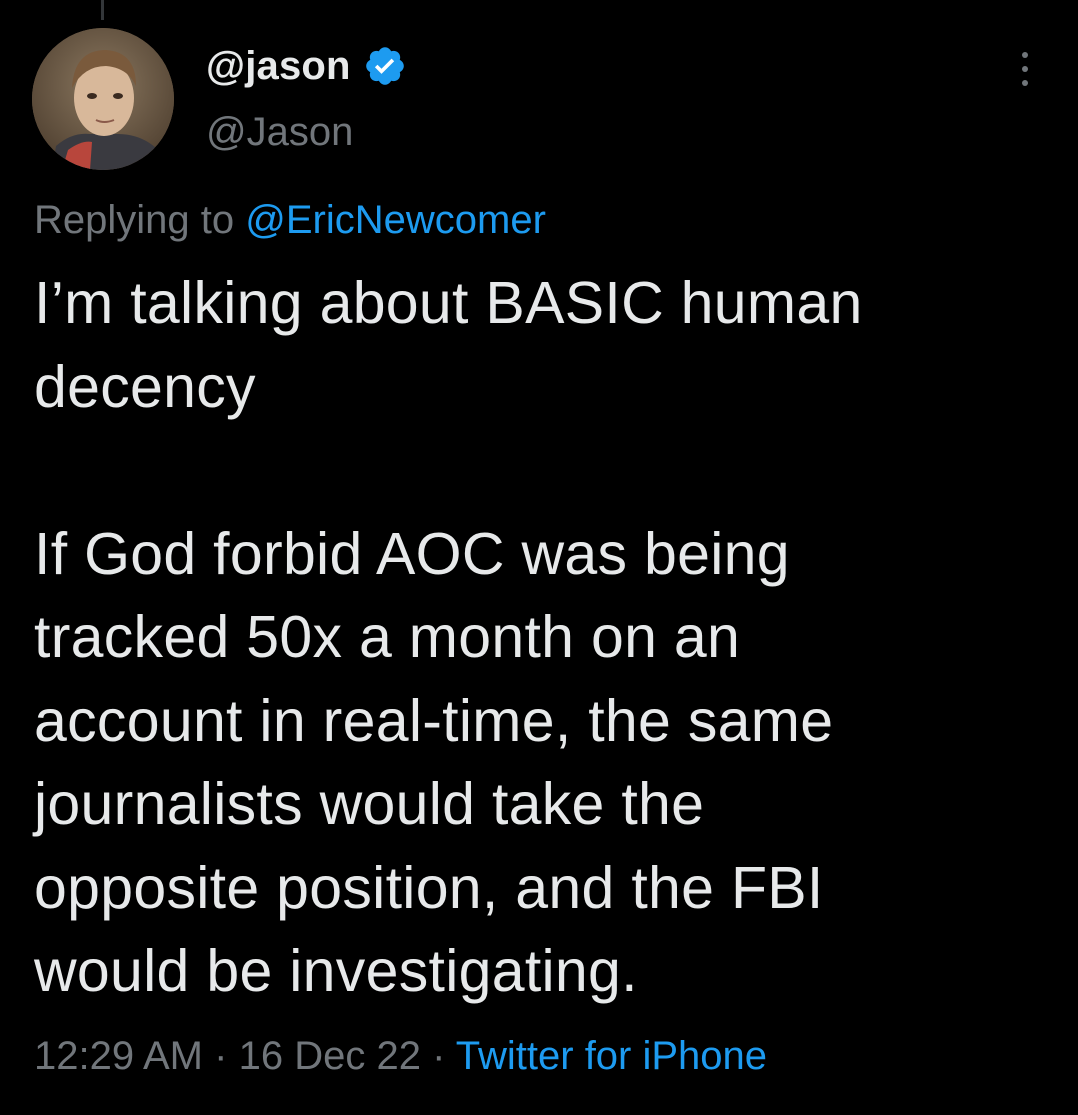 The image size is (1078, 1115). Describe the element at coordinates (434, 720) in the screenshot. I see `tweet-text-line: account in real-time, the same` at that location.